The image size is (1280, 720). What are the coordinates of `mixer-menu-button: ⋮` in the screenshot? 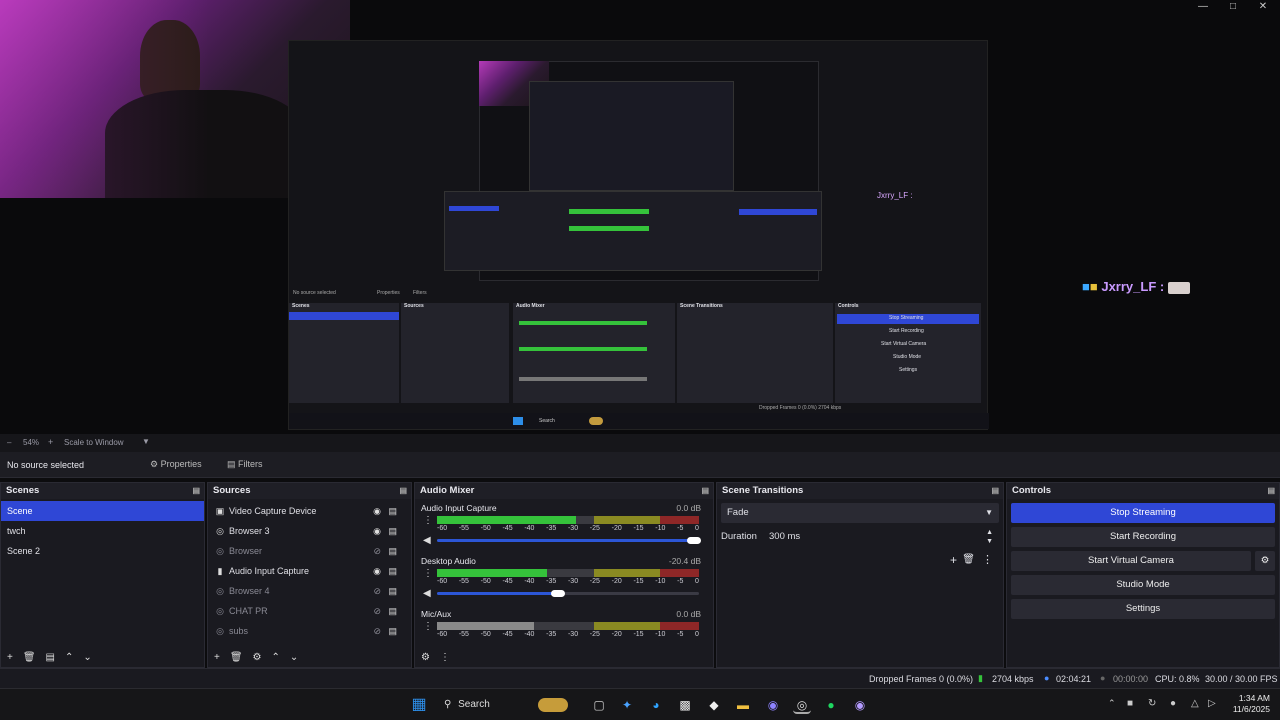 It's located at (445, 657).